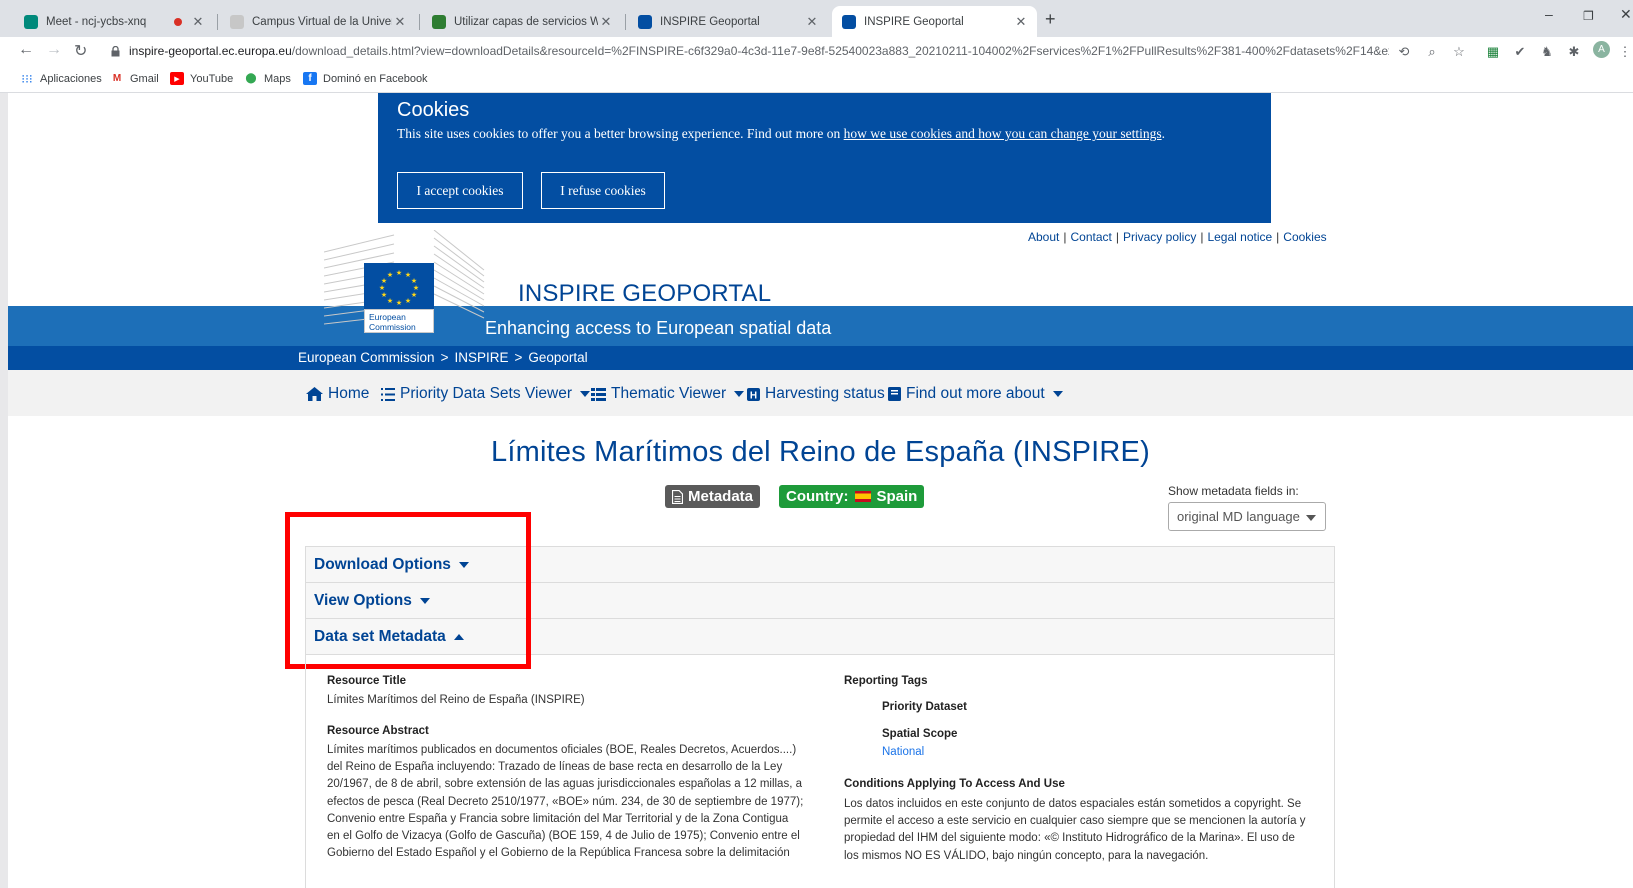 The width and height of the screenshot is (1633, 888). What do you see at coordinates (433, 110) in the screenshot?
I see `cookie-title: Cookies` at bounding box center [433, 110].